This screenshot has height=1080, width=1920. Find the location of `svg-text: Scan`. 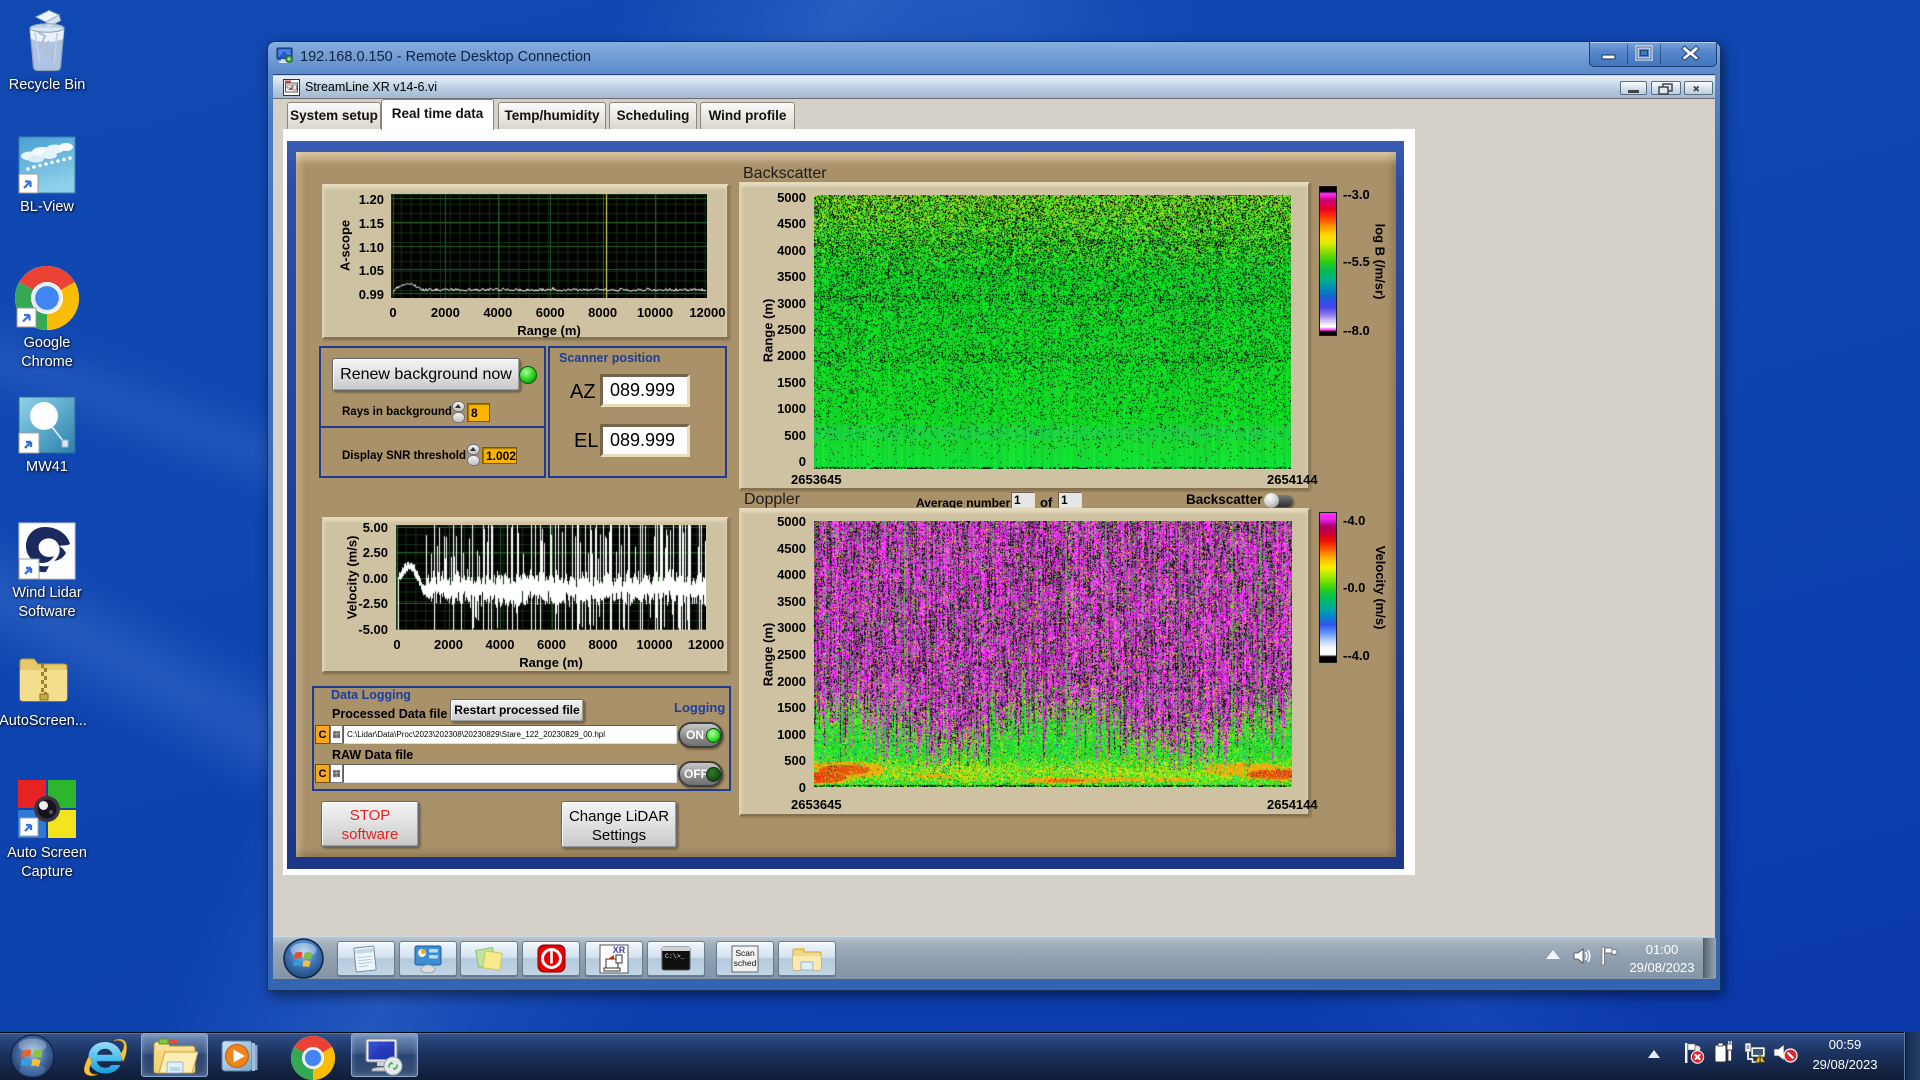

svg-text: Scan is located at coordinates (745, 953).